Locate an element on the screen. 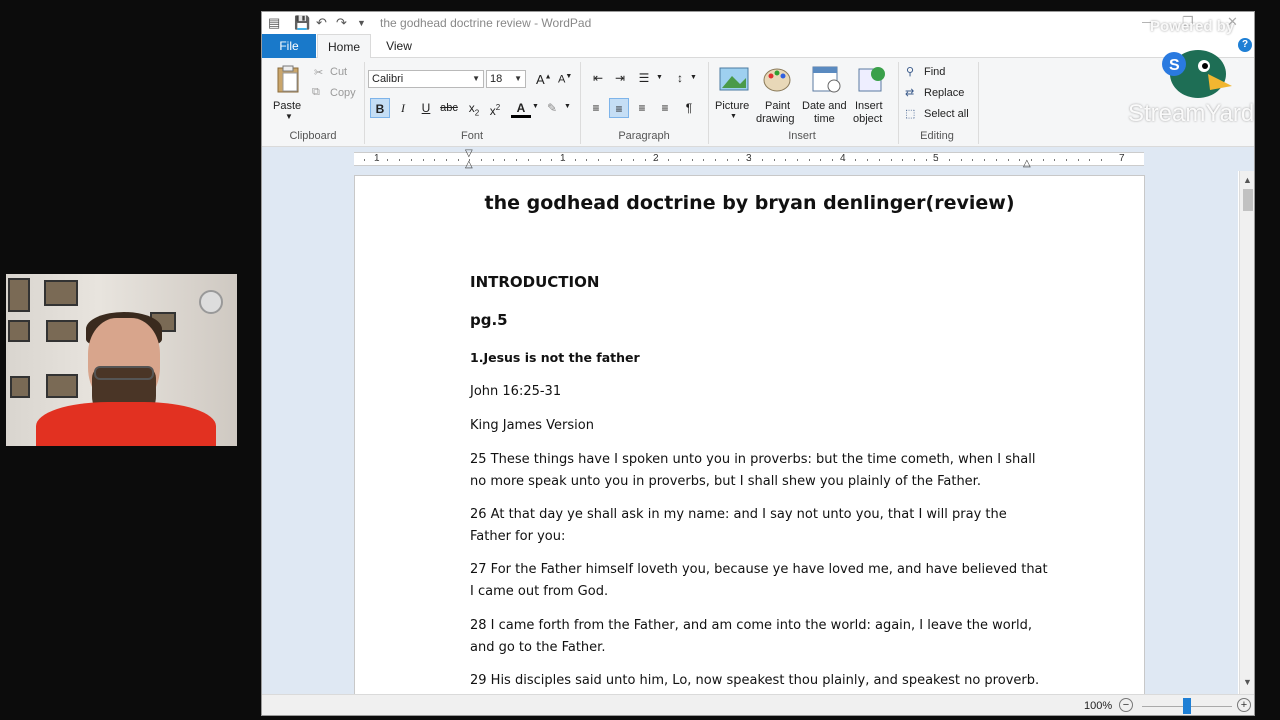  cut-scissors-icon: ✂ is located at coordinates (319, 73).